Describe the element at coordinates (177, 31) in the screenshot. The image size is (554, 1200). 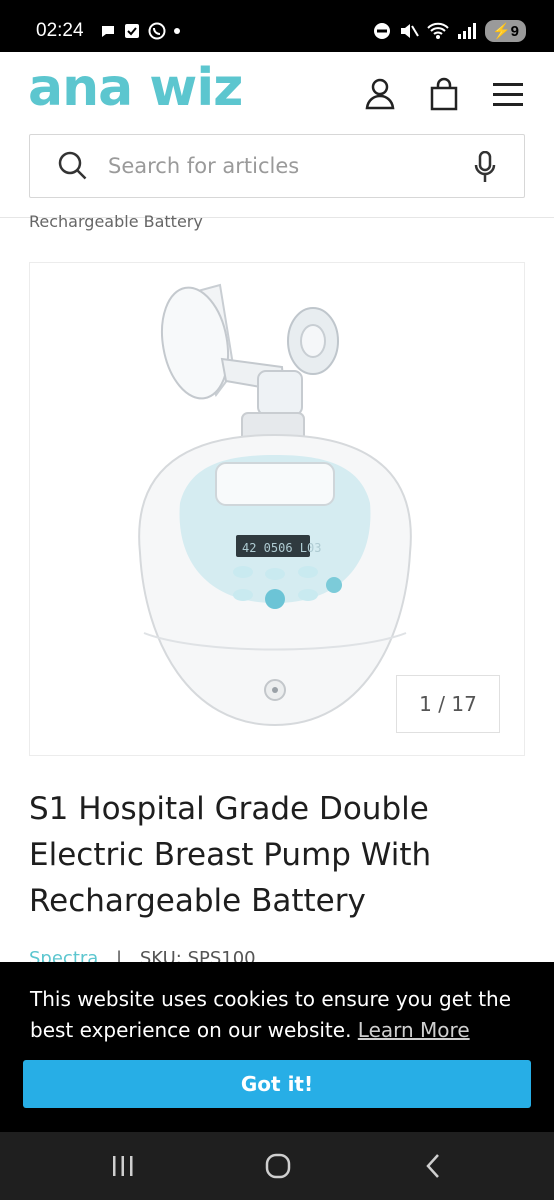
I see `dot-icon` at that location.